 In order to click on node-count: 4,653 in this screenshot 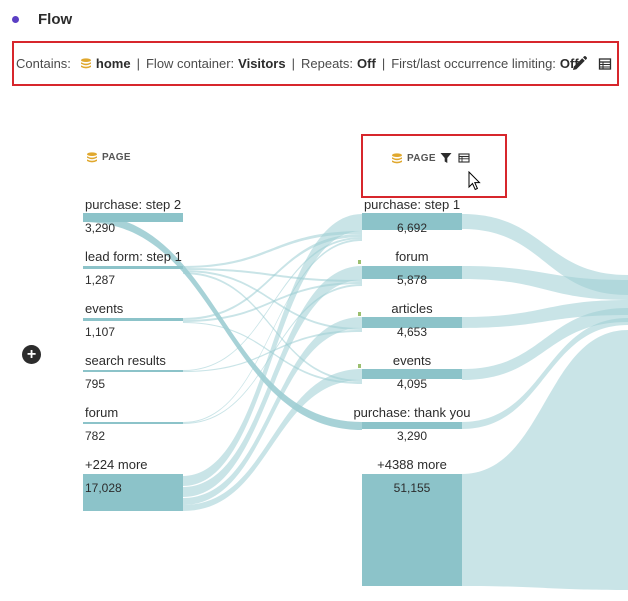, I will do `click(412, 332)`.